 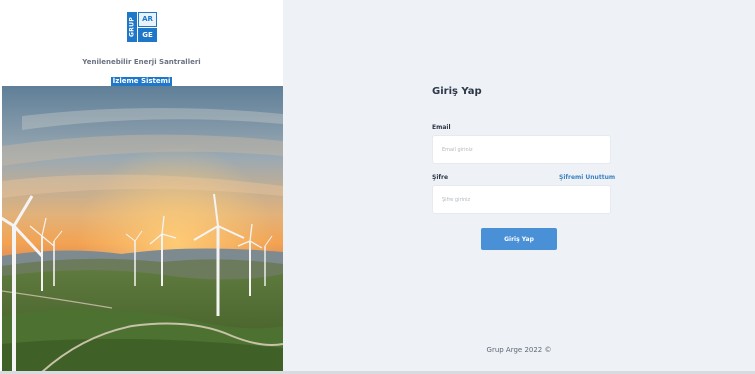 I want to click on forgot-password-link: Şifremi Unuttum, so click(x=587, y=177).